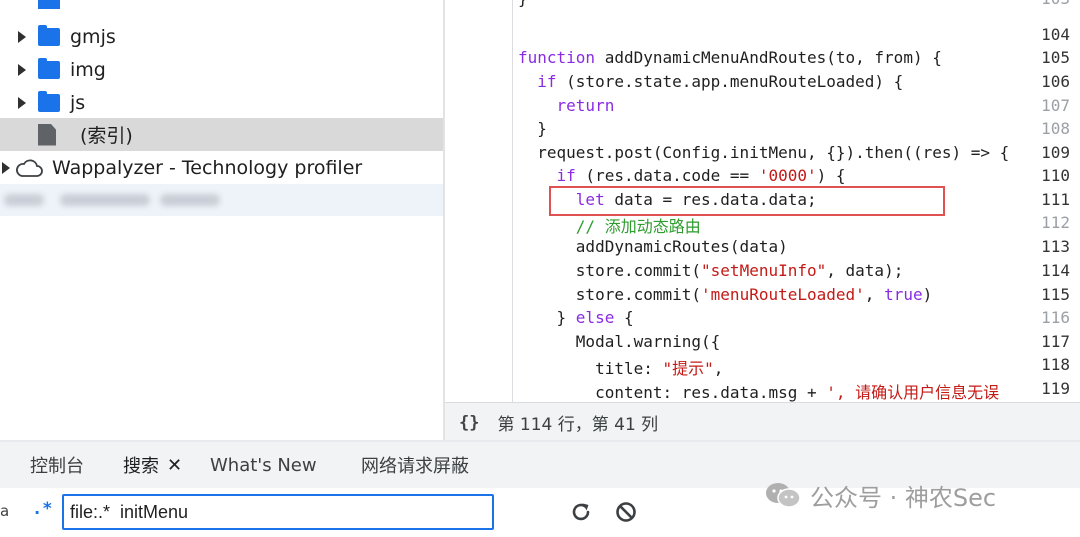  I want to click on line-number: 106, so click(1055, 81).